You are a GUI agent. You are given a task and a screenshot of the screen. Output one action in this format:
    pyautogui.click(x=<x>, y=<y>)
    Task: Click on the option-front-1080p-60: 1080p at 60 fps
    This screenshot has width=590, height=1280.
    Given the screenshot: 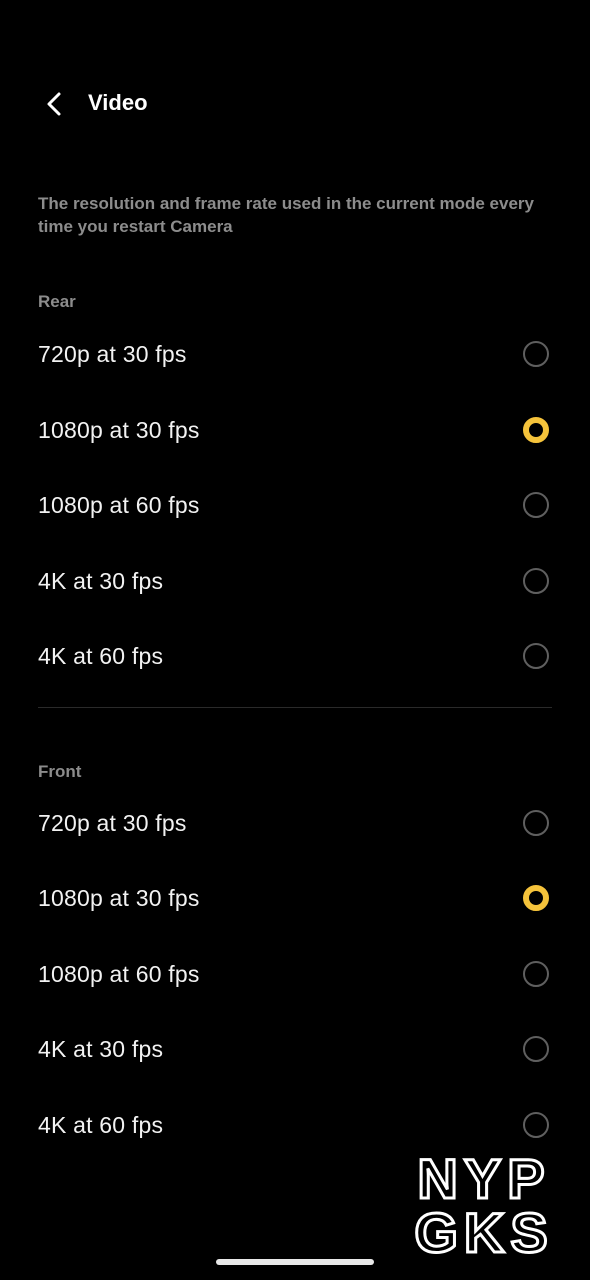 What is the action you would take?
    pyautogui.click(x=295, y=974)
    